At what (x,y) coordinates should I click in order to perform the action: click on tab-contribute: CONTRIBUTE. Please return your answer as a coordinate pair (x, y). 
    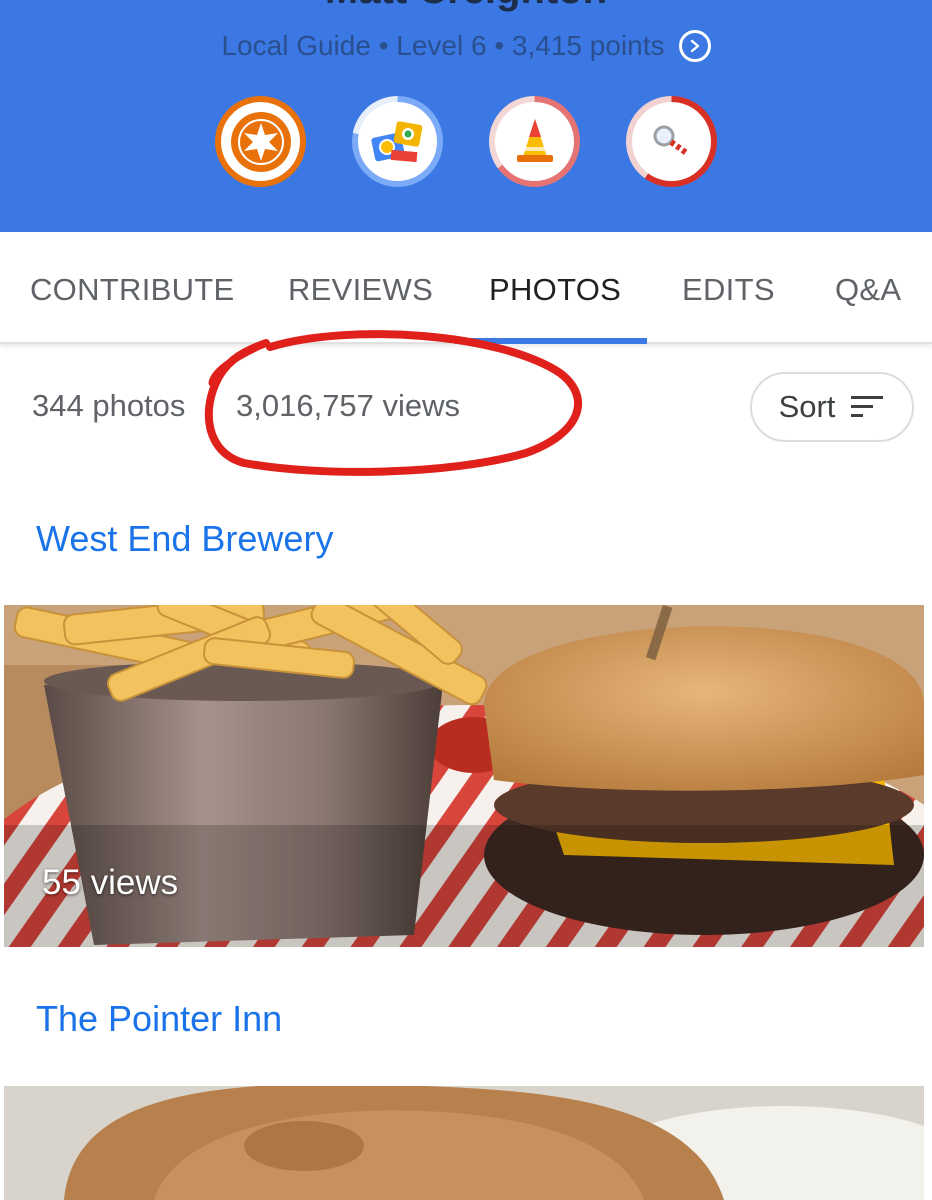
    Looking at the image, I should click on (132, 290).